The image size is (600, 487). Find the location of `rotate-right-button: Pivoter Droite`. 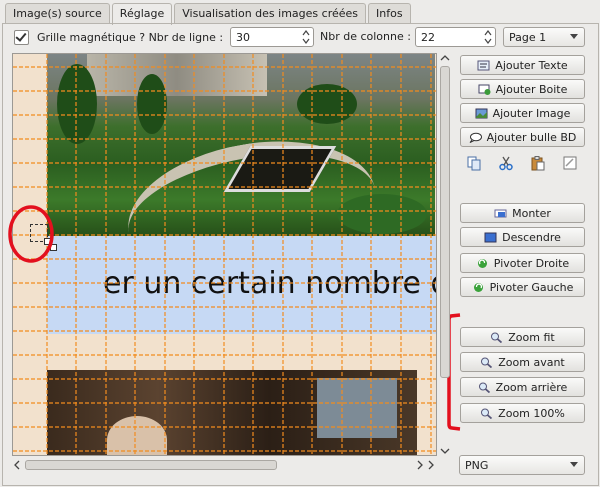

rotate-right-button: Pivoter Droite is located at coordinates (522, 263).